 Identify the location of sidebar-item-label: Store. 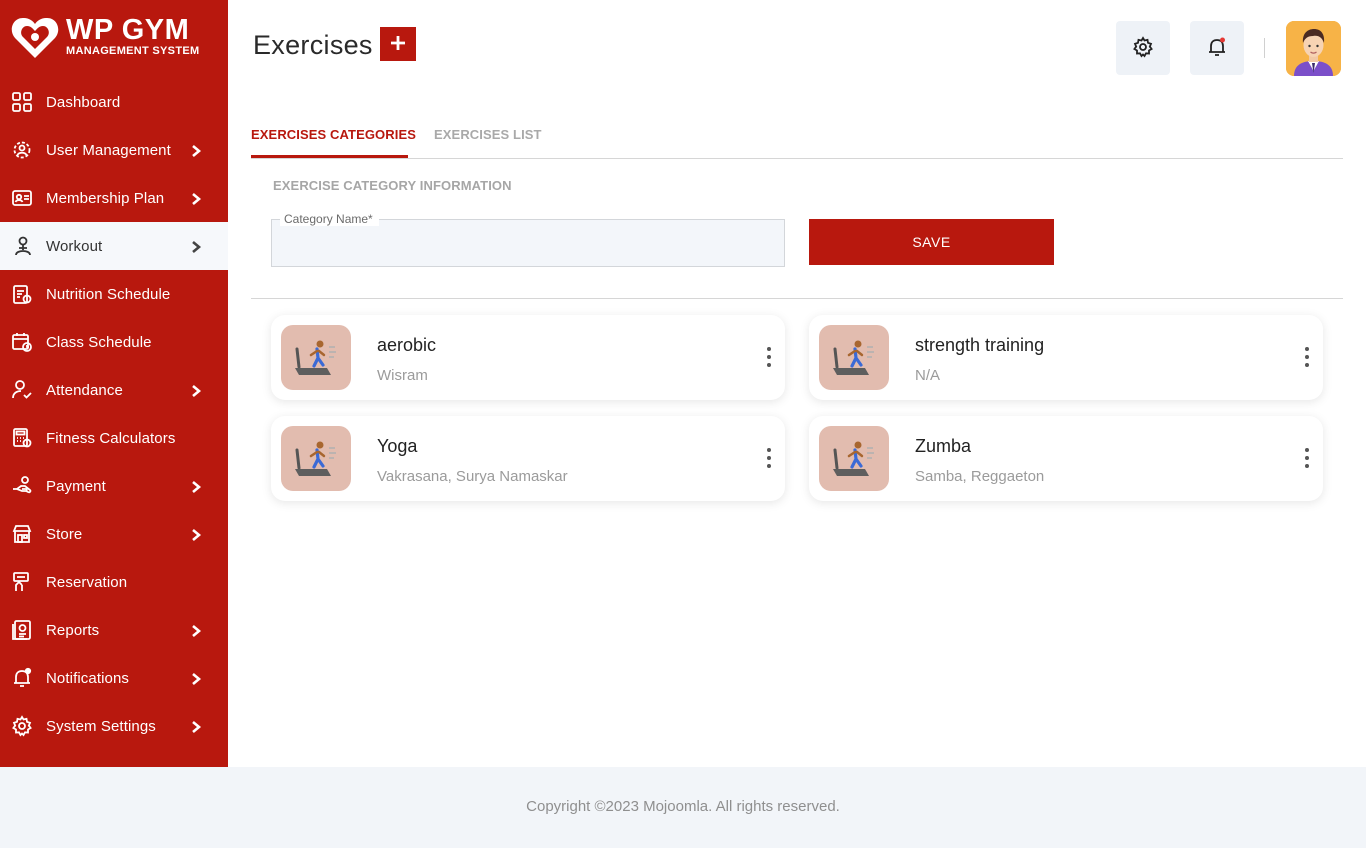
(64, 534).